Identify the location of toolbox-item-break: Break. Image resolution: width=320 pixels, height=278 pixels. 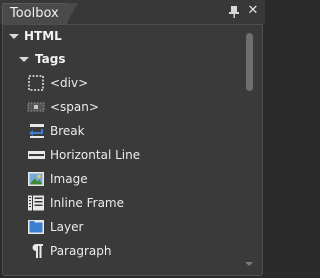
(132, 131).